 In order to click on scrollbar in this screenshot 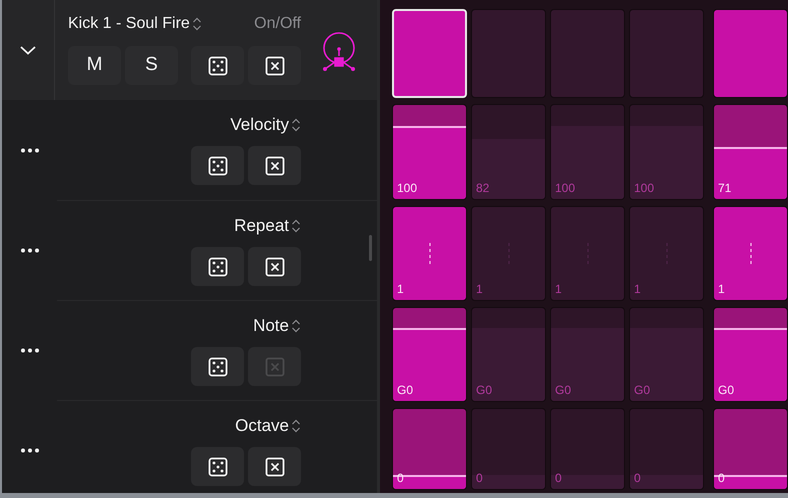, I will do `click(370, 248)`.